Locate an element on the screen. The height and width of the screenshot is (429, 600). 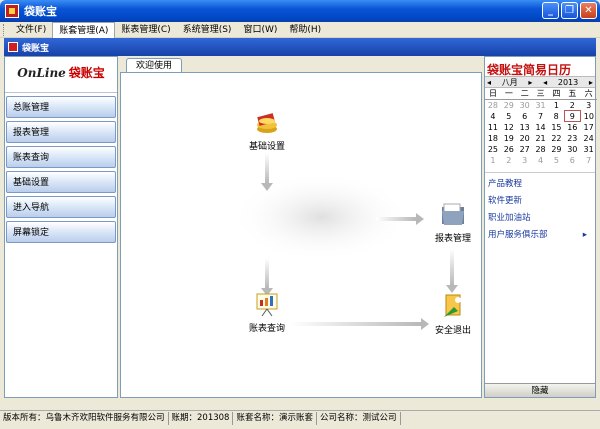
next-year-icon: ▸ is located at coordinates (591, 82).